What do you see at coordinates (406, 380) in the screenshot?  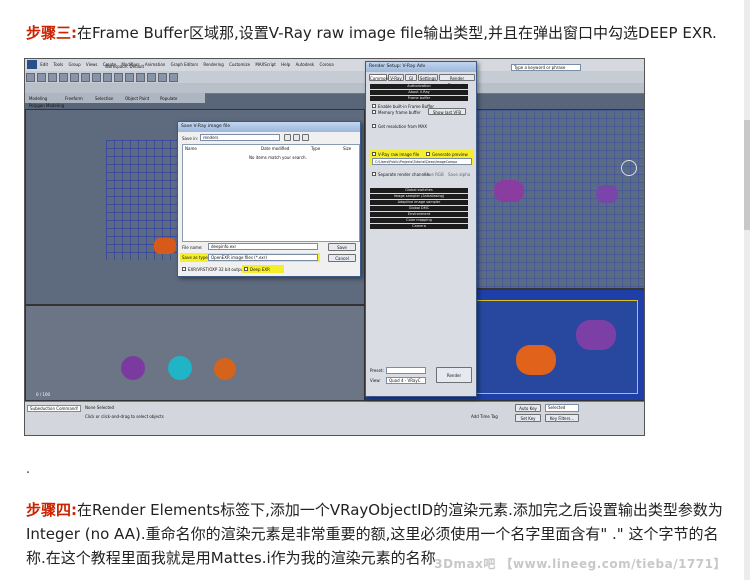 I see `view-select: Quad 4 - VRayC` at bounding box center [406, 380].